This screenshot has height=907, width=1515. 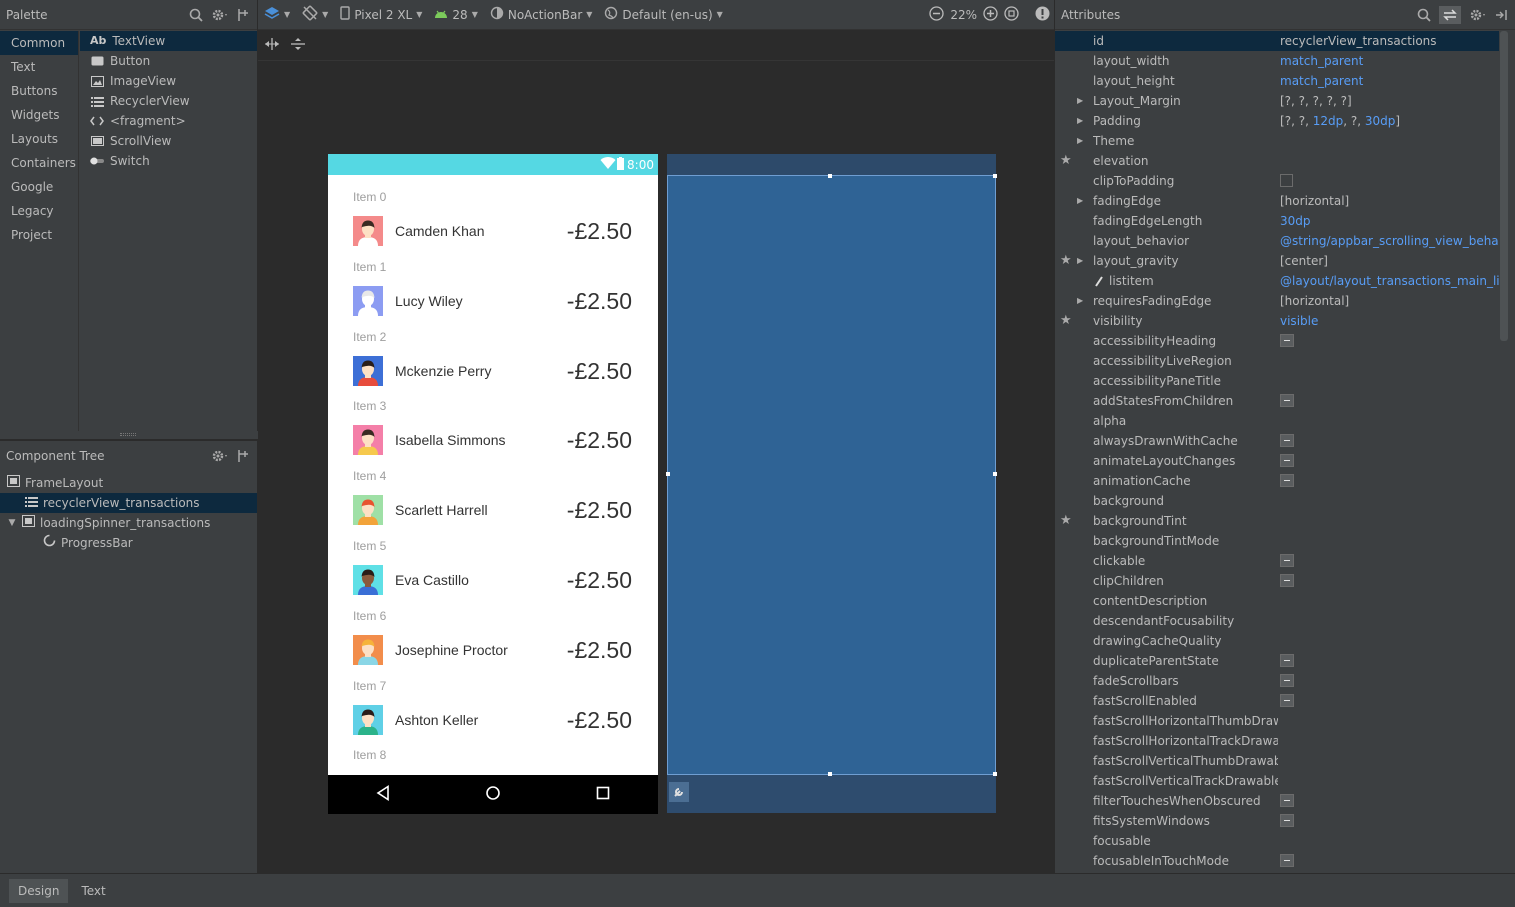 What do you see at coordinates (1277, 601) in the screenshot?
I see `attribute-row: contentDescription` at bounding box center [1277, 601].